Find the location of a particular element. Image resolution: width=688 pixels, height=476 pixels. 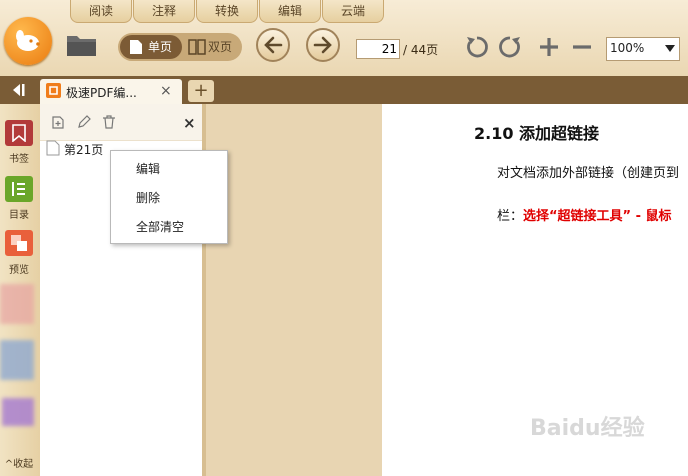

dog-logo-icon is located at coordinates (28, 40).